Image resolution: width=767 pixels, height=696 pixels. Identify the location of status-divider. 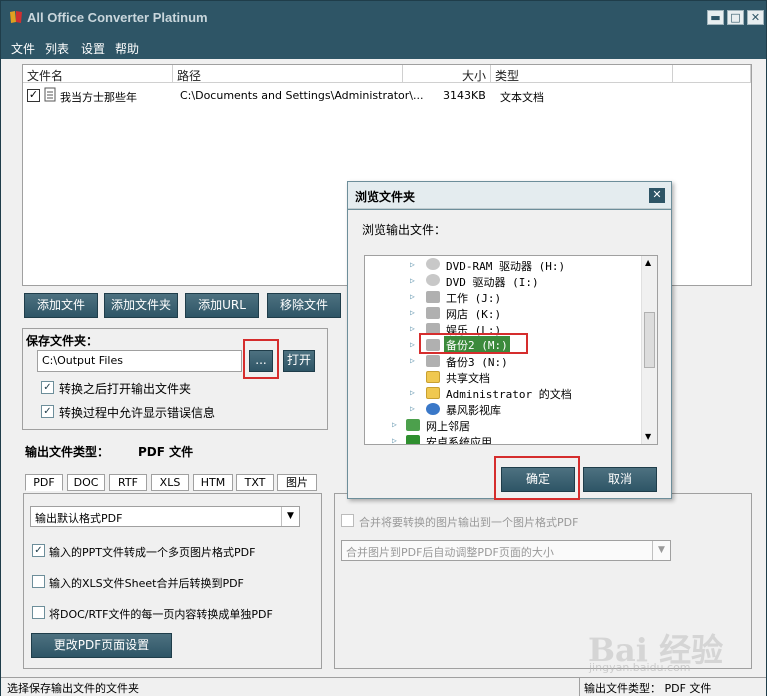
(579, 687).